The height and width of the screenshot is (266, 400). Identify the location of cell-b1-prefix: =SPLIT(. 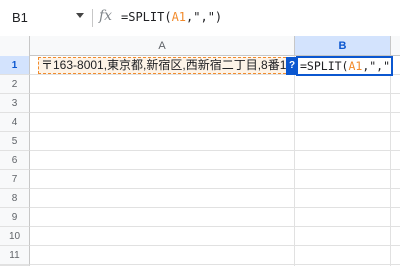
(324, 66).